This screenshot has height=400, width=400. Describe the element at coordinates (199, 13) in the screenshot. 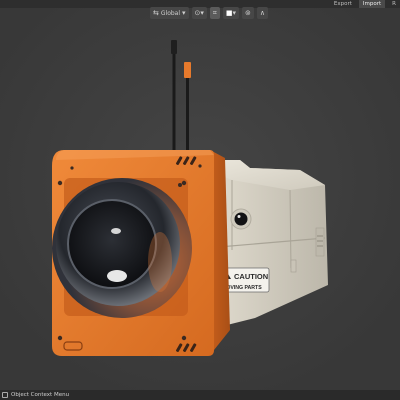

I see `pivot-point-button: ⊙ ▾` at that location.